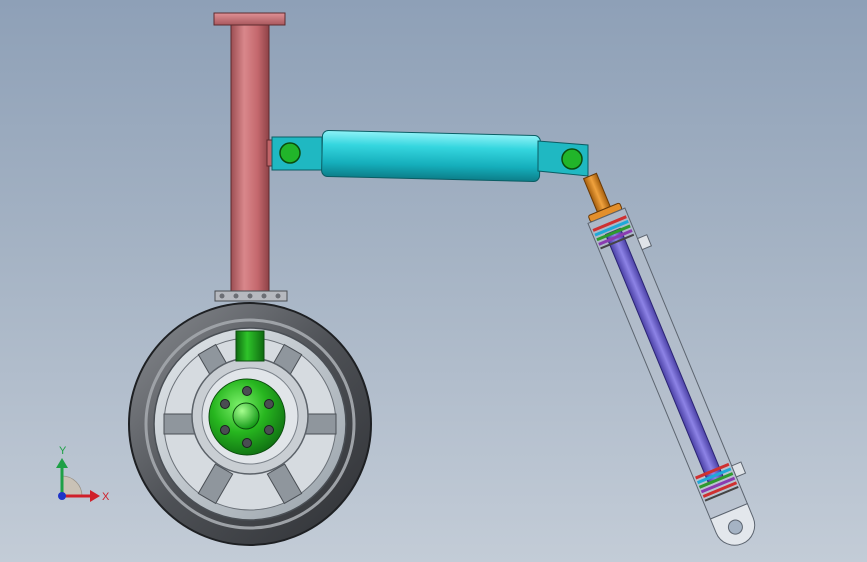 The image size is (867, 562). What do you see at coordinates (250, 159) in the screenshot?
I see `strut-tube` at bounding box center [250, 159].